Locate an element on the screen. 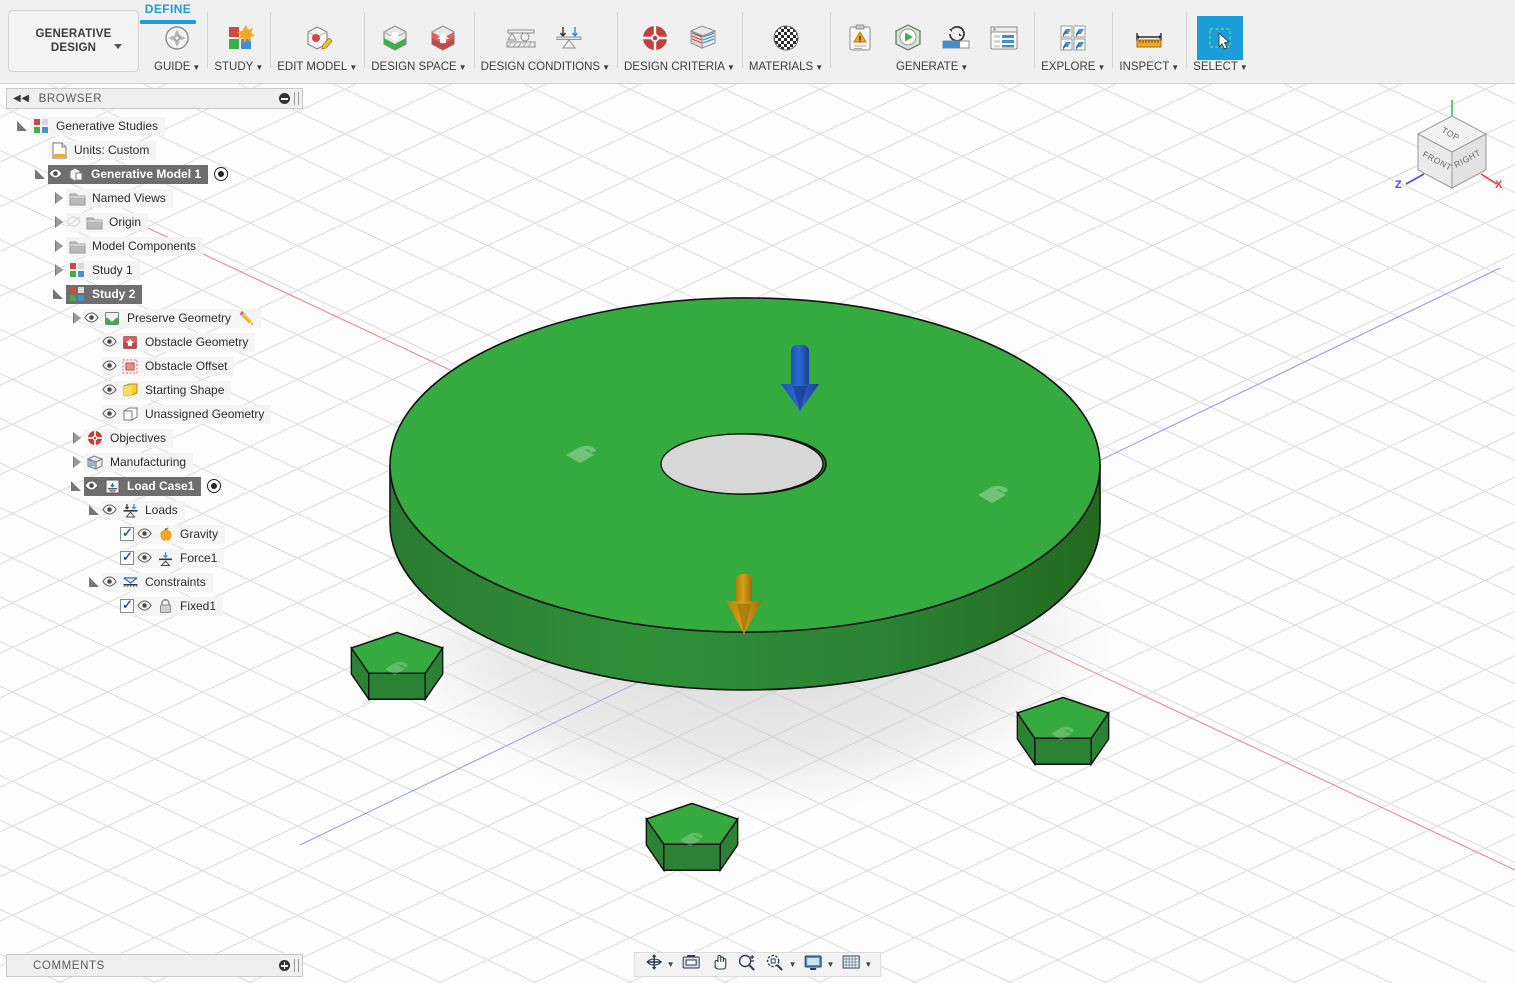  structural-loads-icon is located at coordinates (569, 38).